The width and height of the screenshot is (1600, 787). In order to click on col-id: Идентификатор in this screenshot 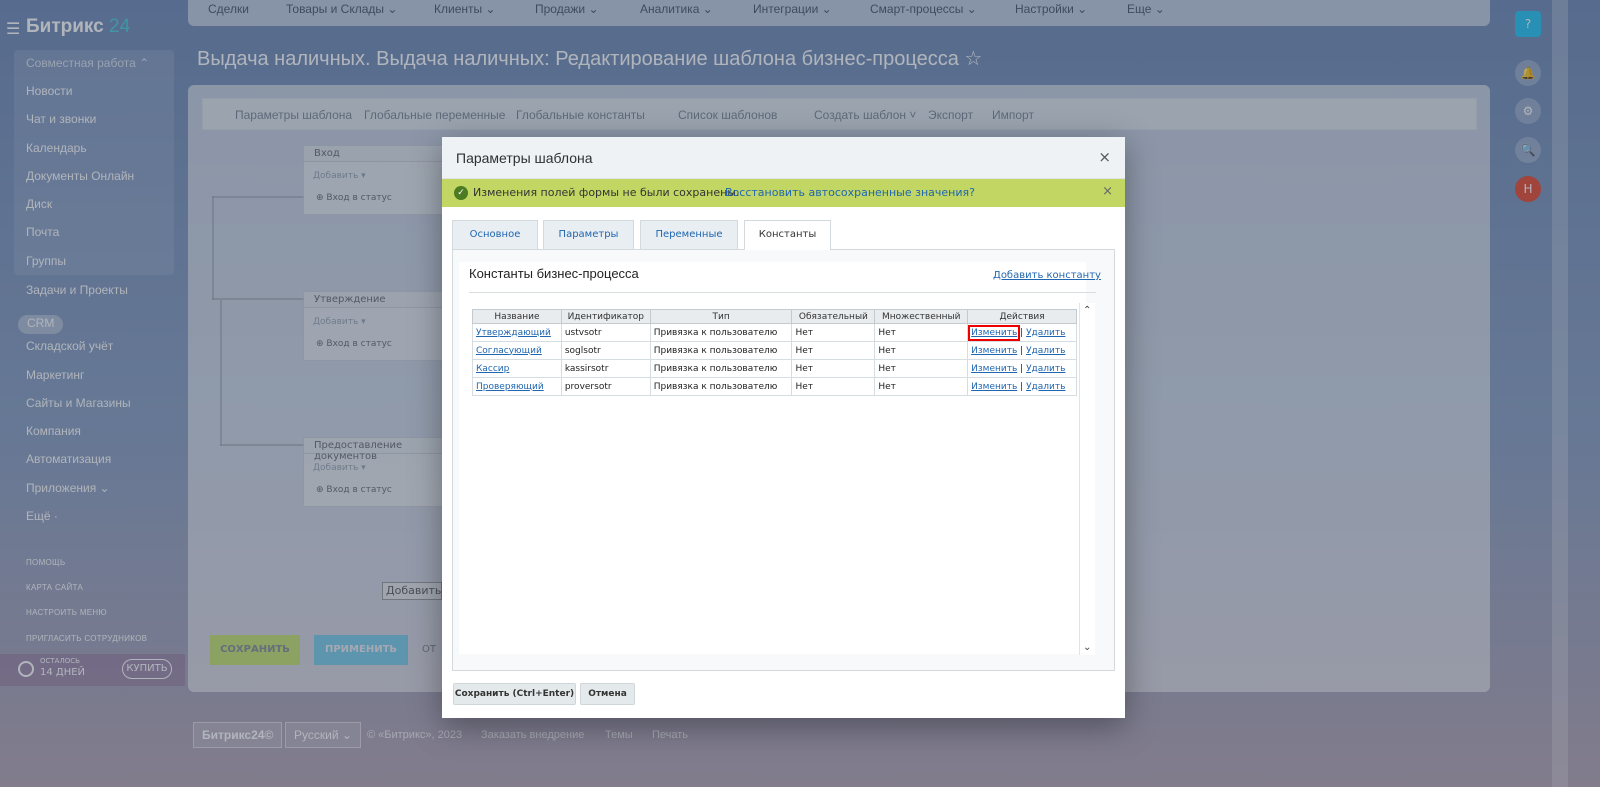, I will do `click(605, 316)`.